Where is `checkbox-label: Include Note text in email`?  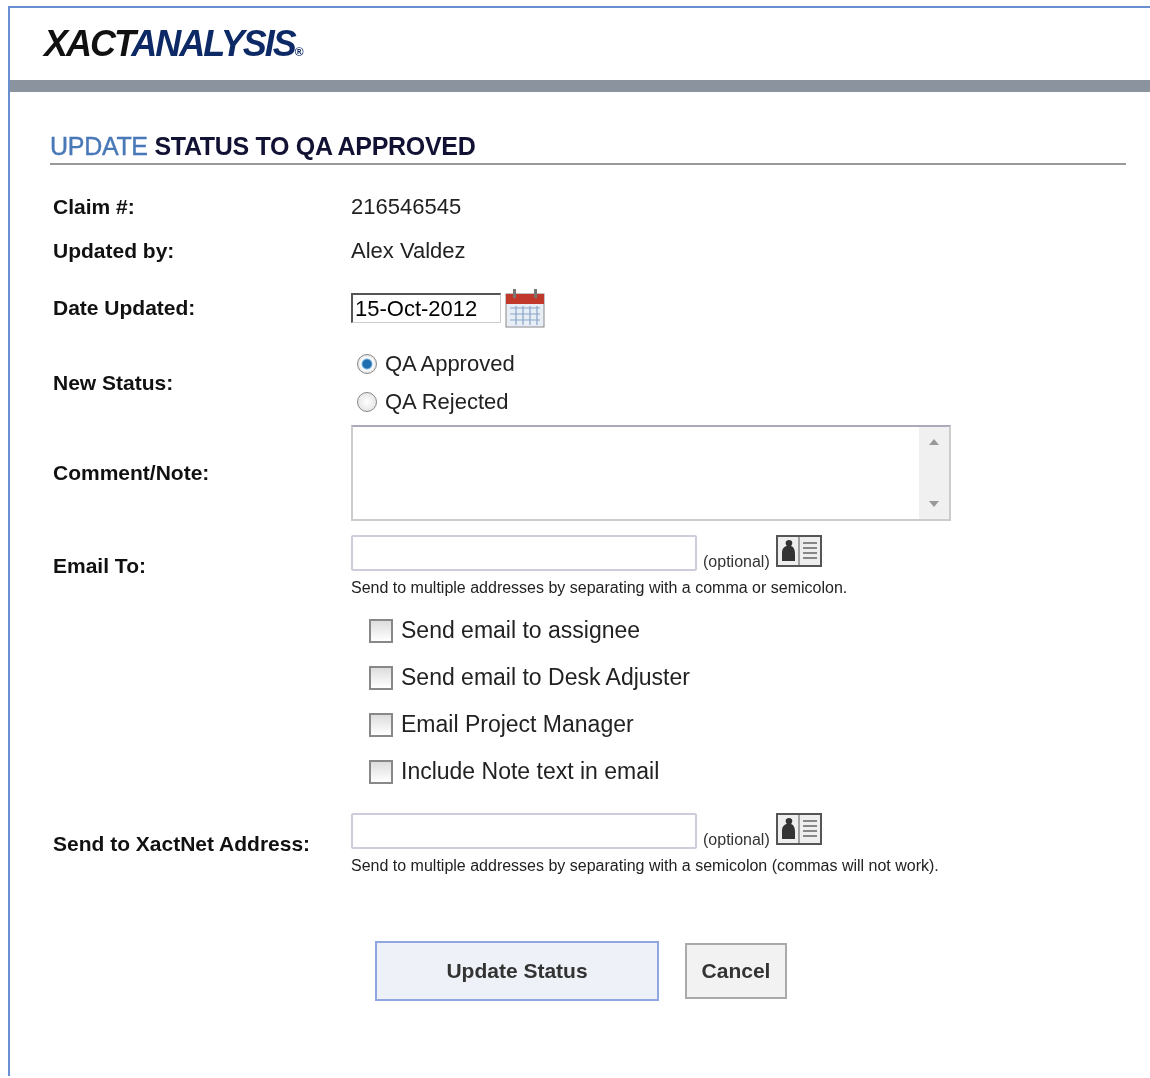 checkbox-label: Include Note text in email is located at coordinates (530, 771).